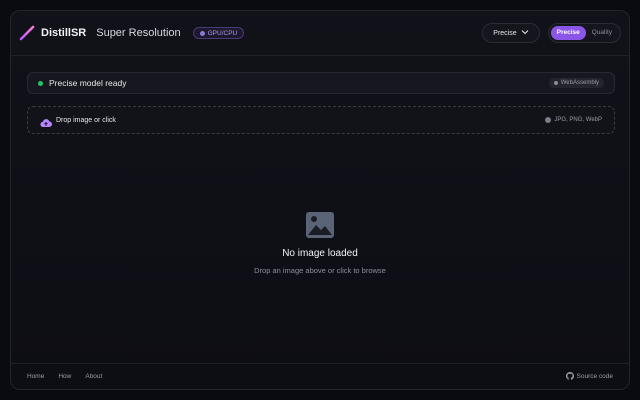 The image size is (640, 400). Describe the element at coordinates (138, 33) in the screenshot. I see `brand-tagline: Super Resolution` at that location.